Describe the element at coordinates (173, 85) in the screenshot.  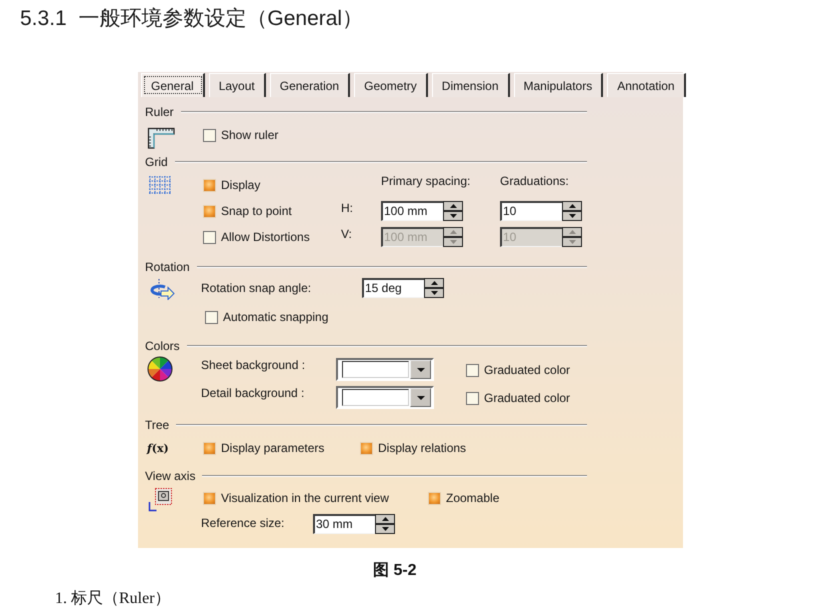
I see `tab: General` at that location.